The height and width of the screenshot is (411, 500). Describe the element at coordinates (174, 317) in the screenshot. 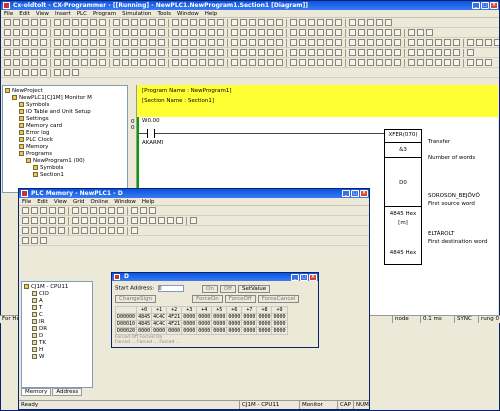

I see `grid-cell: 4F21` at that location.